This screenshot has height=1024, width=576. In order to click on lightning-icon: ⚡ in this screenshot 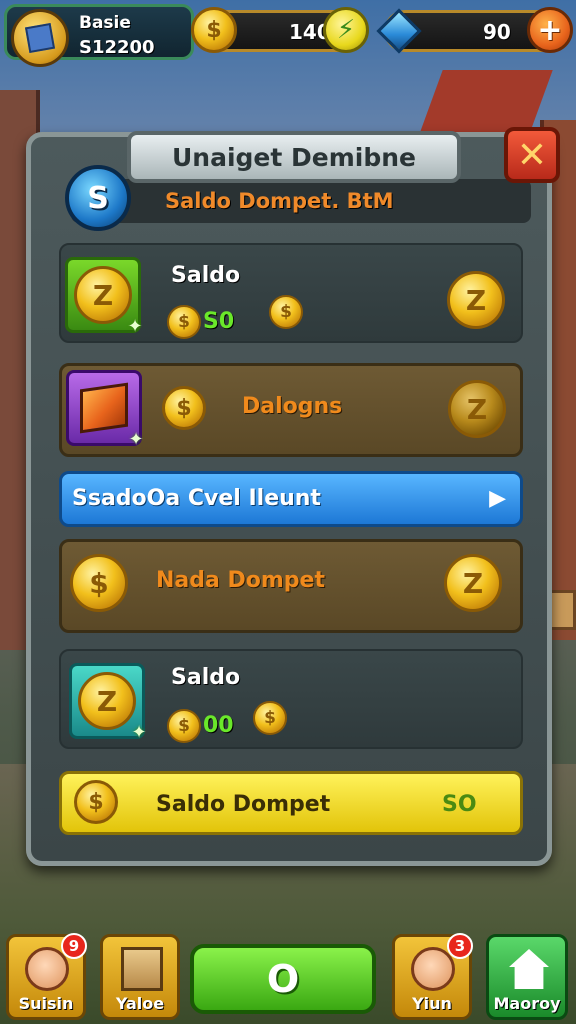, I will do `click(346, 30)`.